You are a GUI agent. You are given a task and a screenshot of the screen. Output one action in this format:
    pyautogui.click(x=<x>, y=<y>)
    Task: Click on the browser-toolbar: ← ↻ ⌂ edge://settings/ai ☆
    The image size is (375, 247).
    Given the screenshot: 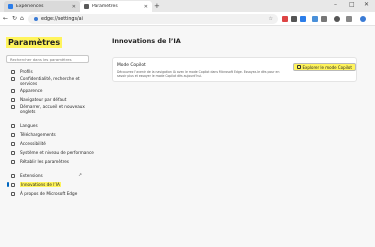 What is the action you would take?
    pyautogui.click(x=187, y=19)
    